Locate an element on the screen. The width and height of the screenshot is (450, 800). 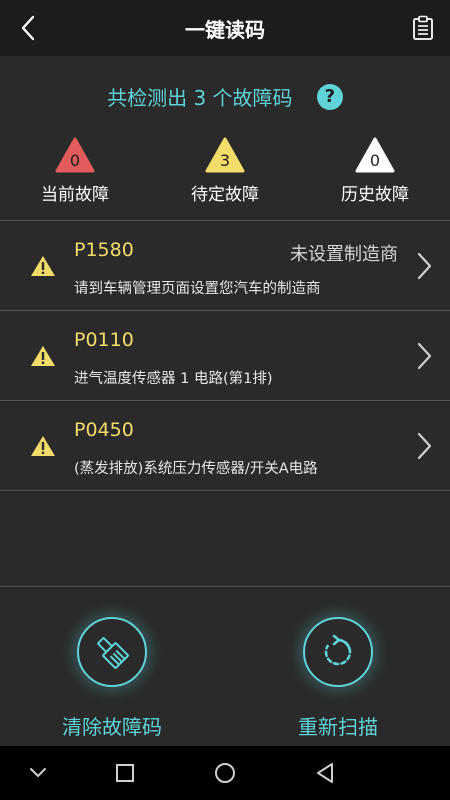
nav-home-button is located at coordinates (225, 773).